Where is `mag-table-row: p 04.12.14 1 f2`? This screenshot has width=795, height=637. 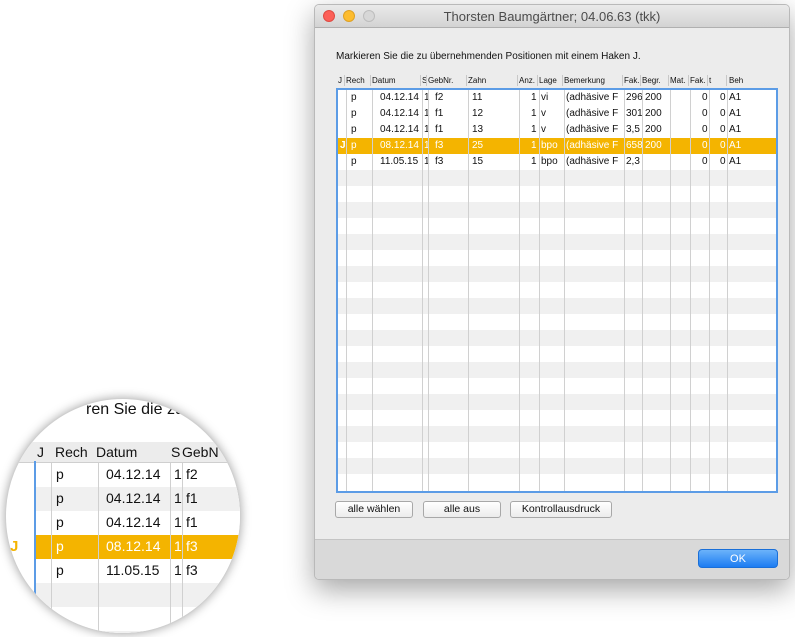 mag-table-row: p 04.12.14 1 f2 is located at coordinates (138, 475).